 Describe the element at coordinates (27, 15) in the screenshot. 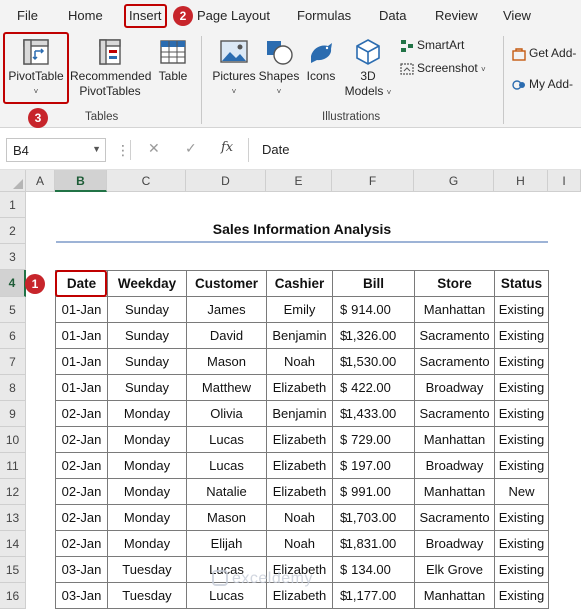

I see `tab-file: File` at that location.